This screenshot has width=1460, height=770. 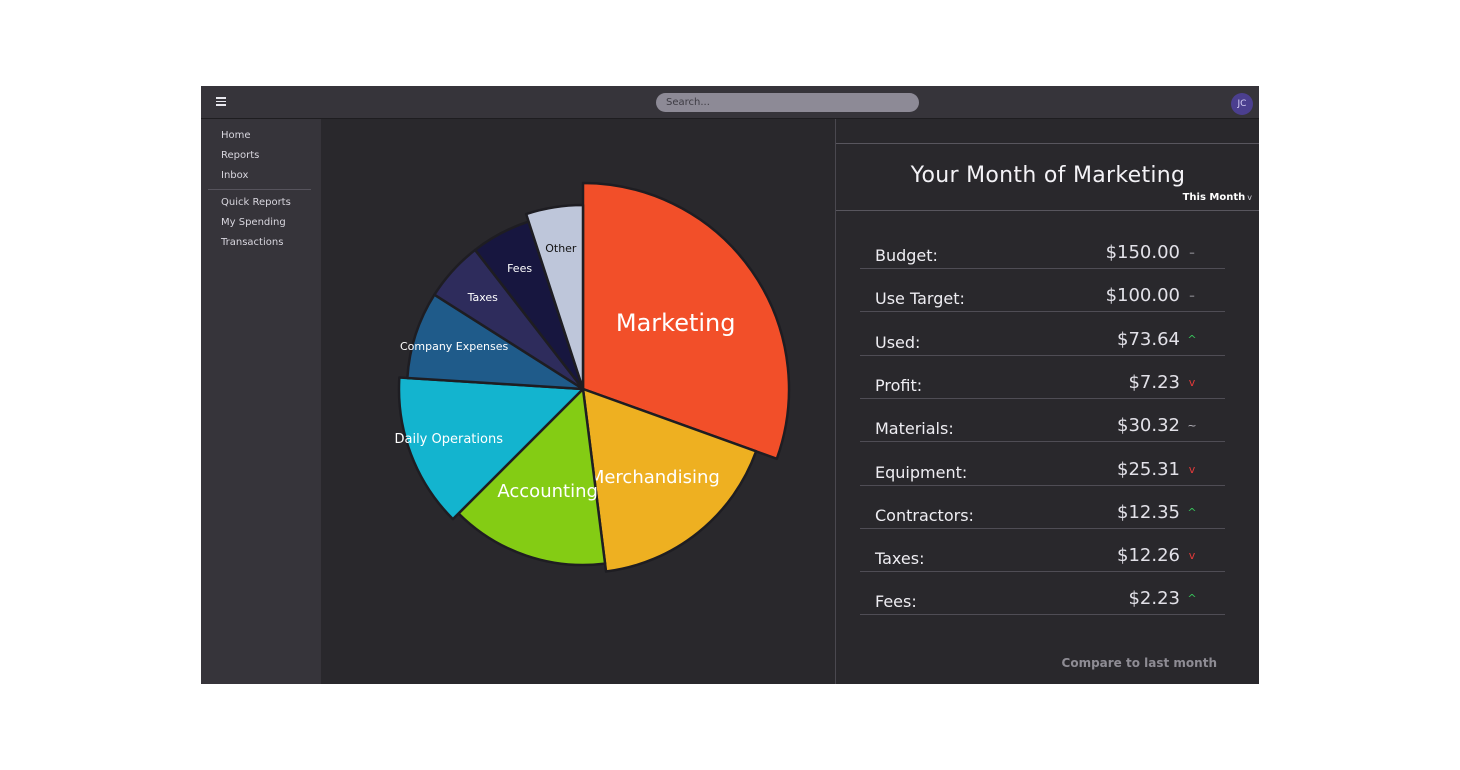 What do you see at coordinates (1192, 426) in the screenshot?
I see `trend-icon: ~` at bounding box center [1192, 426].